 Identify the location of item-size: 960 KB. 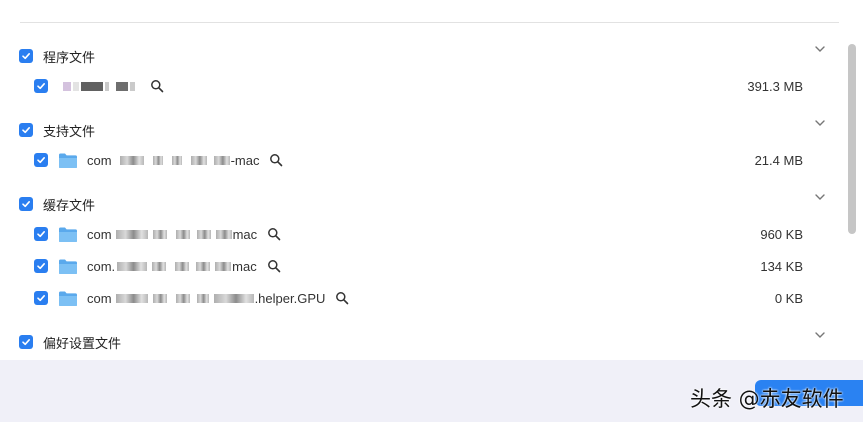
(781, 234).